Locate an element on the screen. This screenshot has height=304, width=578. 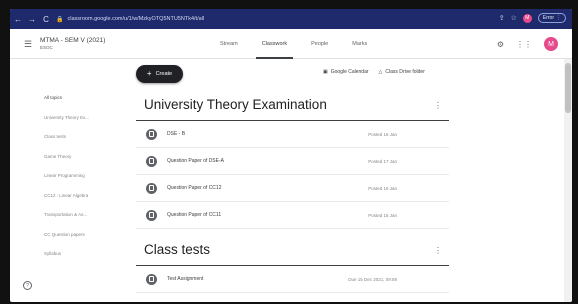
item-title: Question Paper of DSE-A is located at coordinates (195, 161).